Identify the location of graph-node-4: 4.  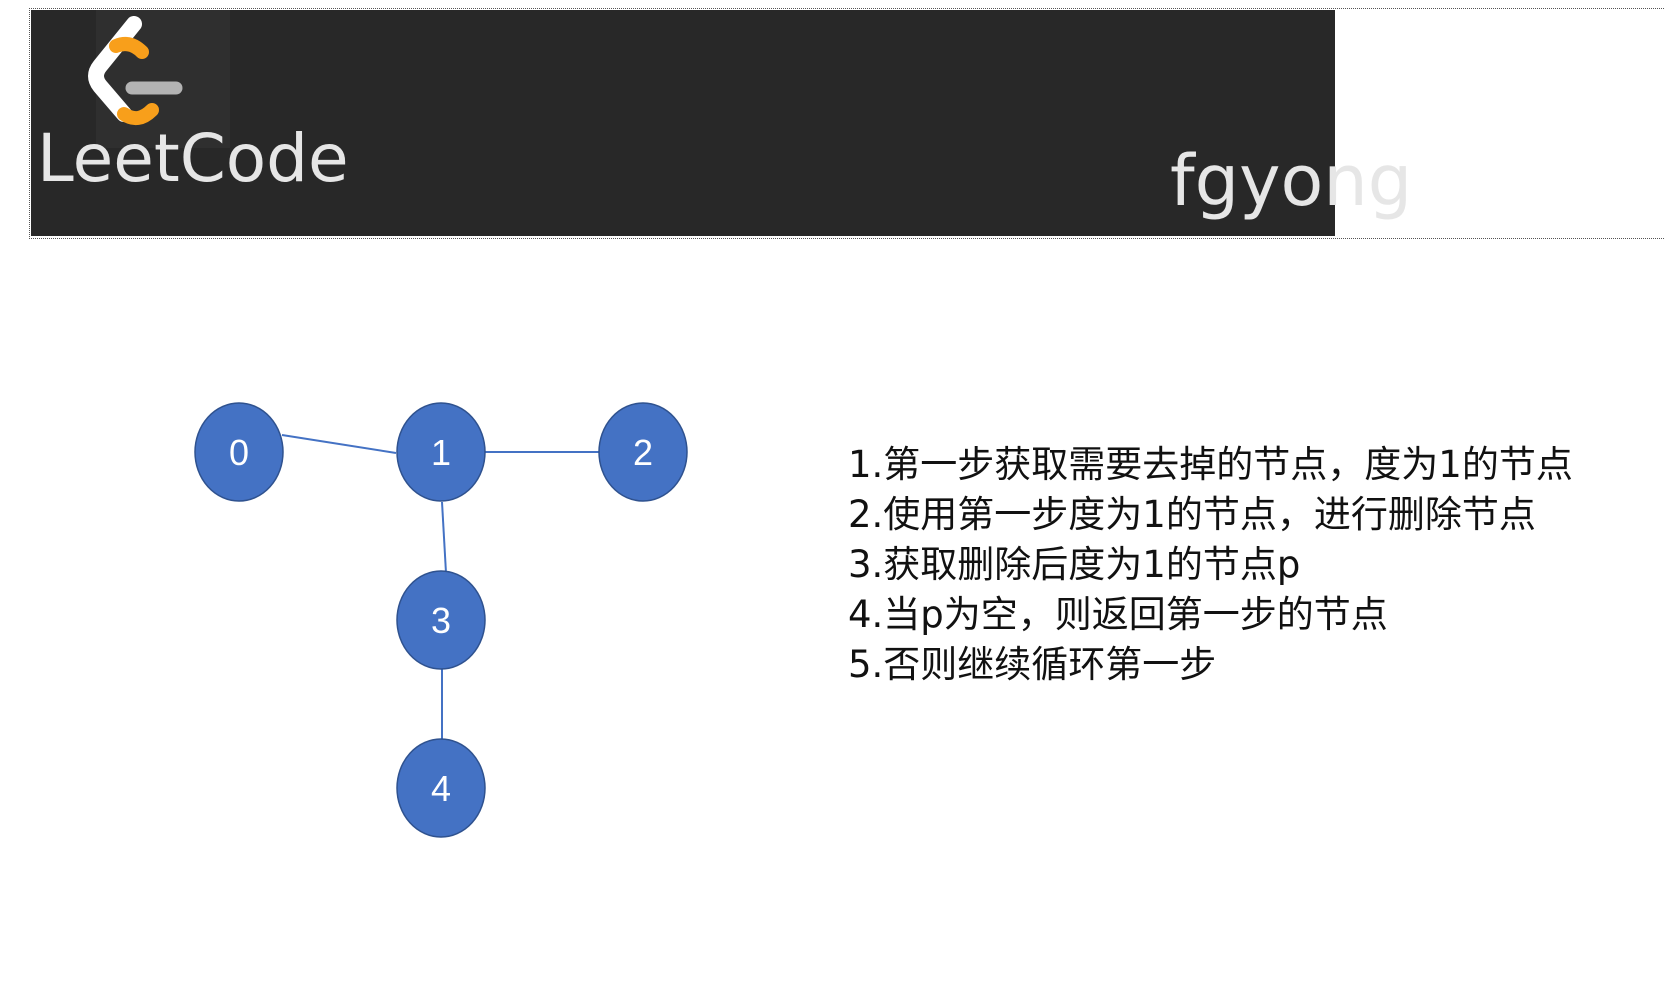
(441, 788).